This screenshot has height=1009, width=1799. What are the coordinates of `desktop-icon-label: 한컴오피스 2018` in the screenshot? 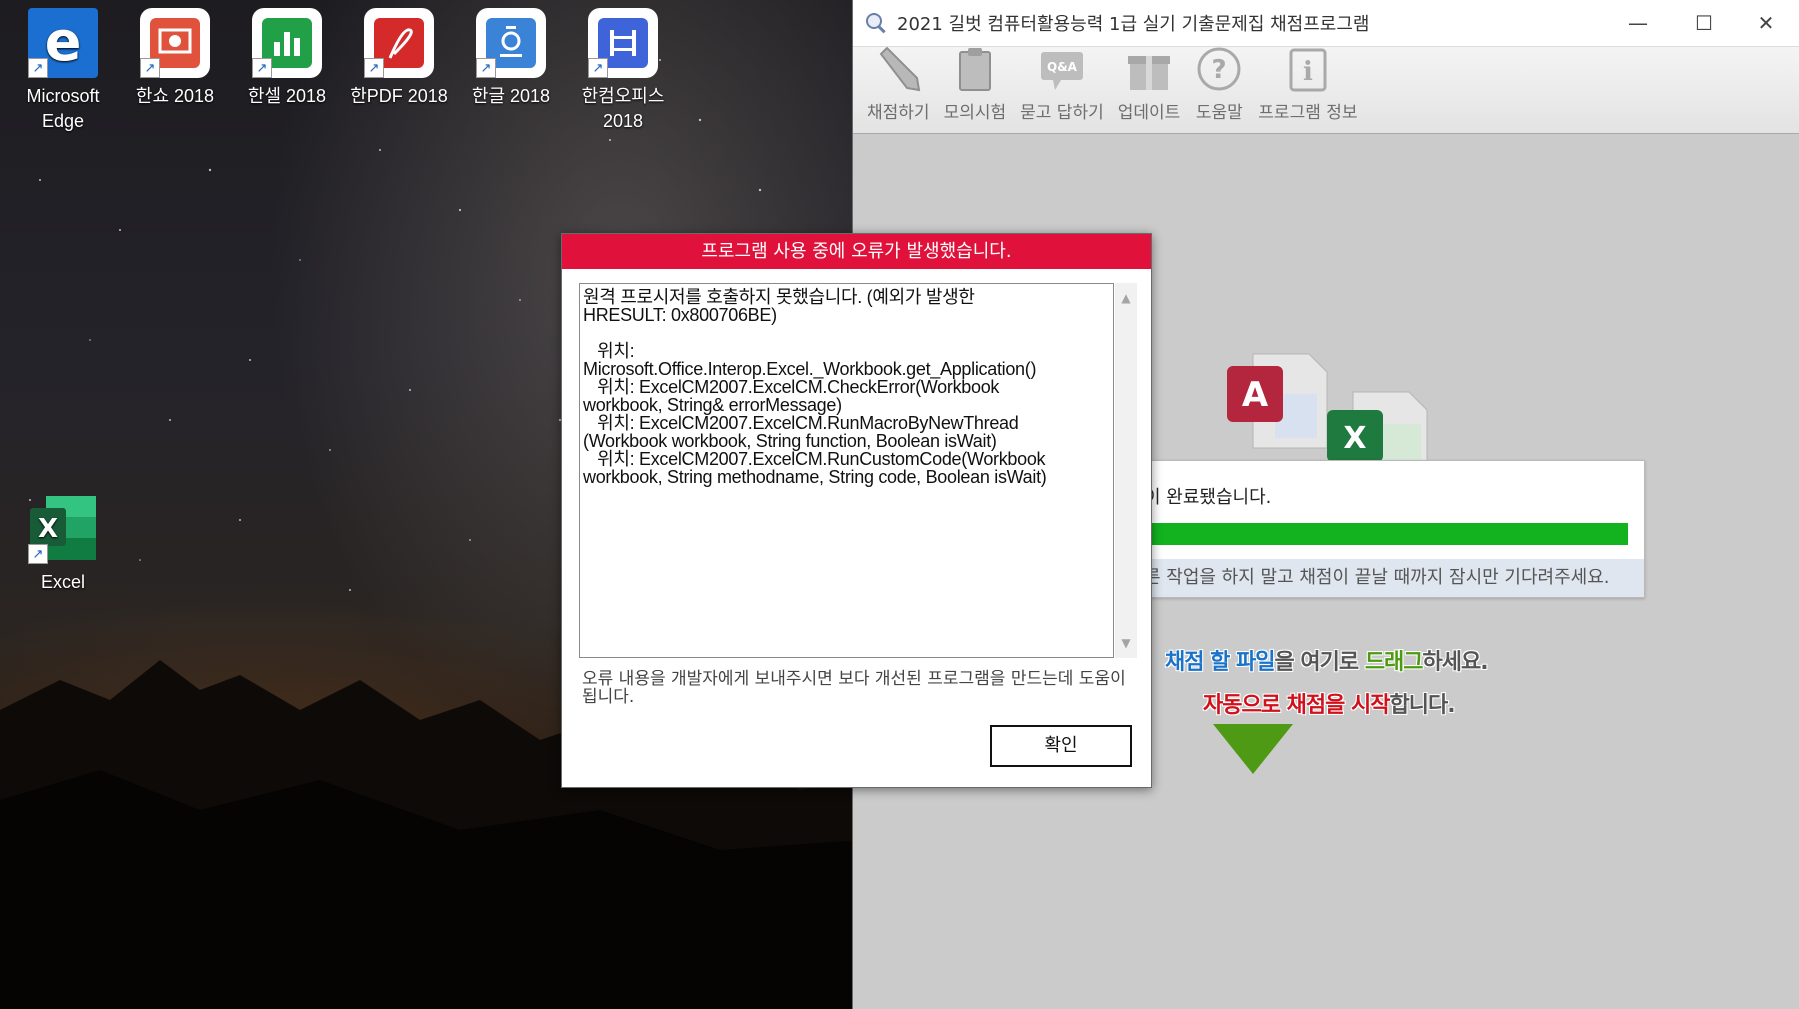 It's located at (623, 108).